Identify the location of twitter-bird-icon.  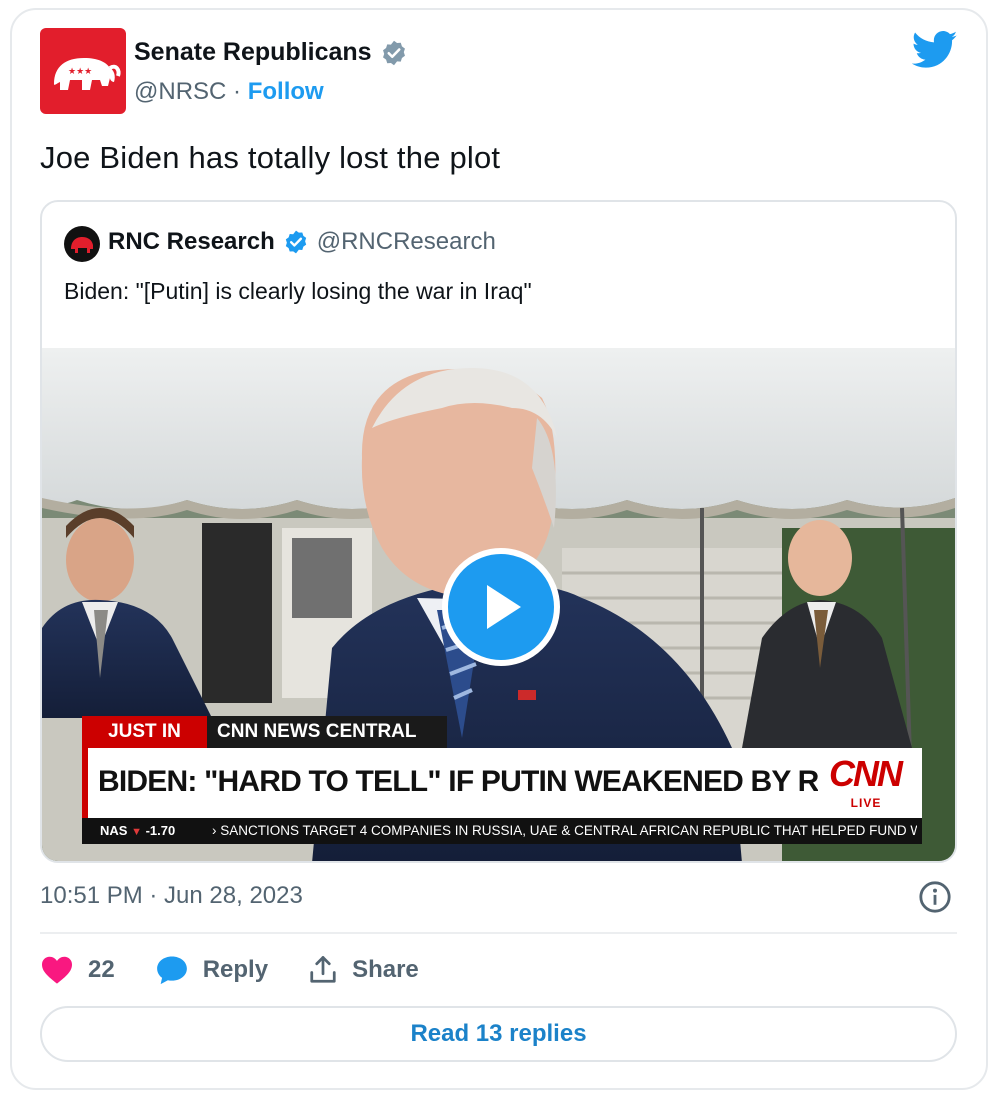
(935, 50).